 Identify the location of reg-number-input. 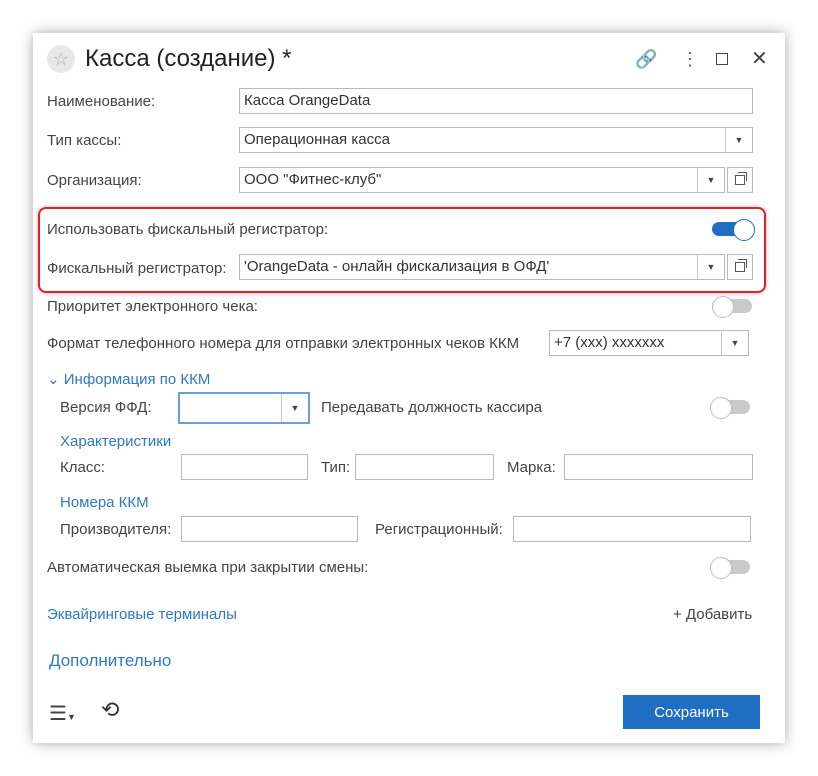
(632, 529).